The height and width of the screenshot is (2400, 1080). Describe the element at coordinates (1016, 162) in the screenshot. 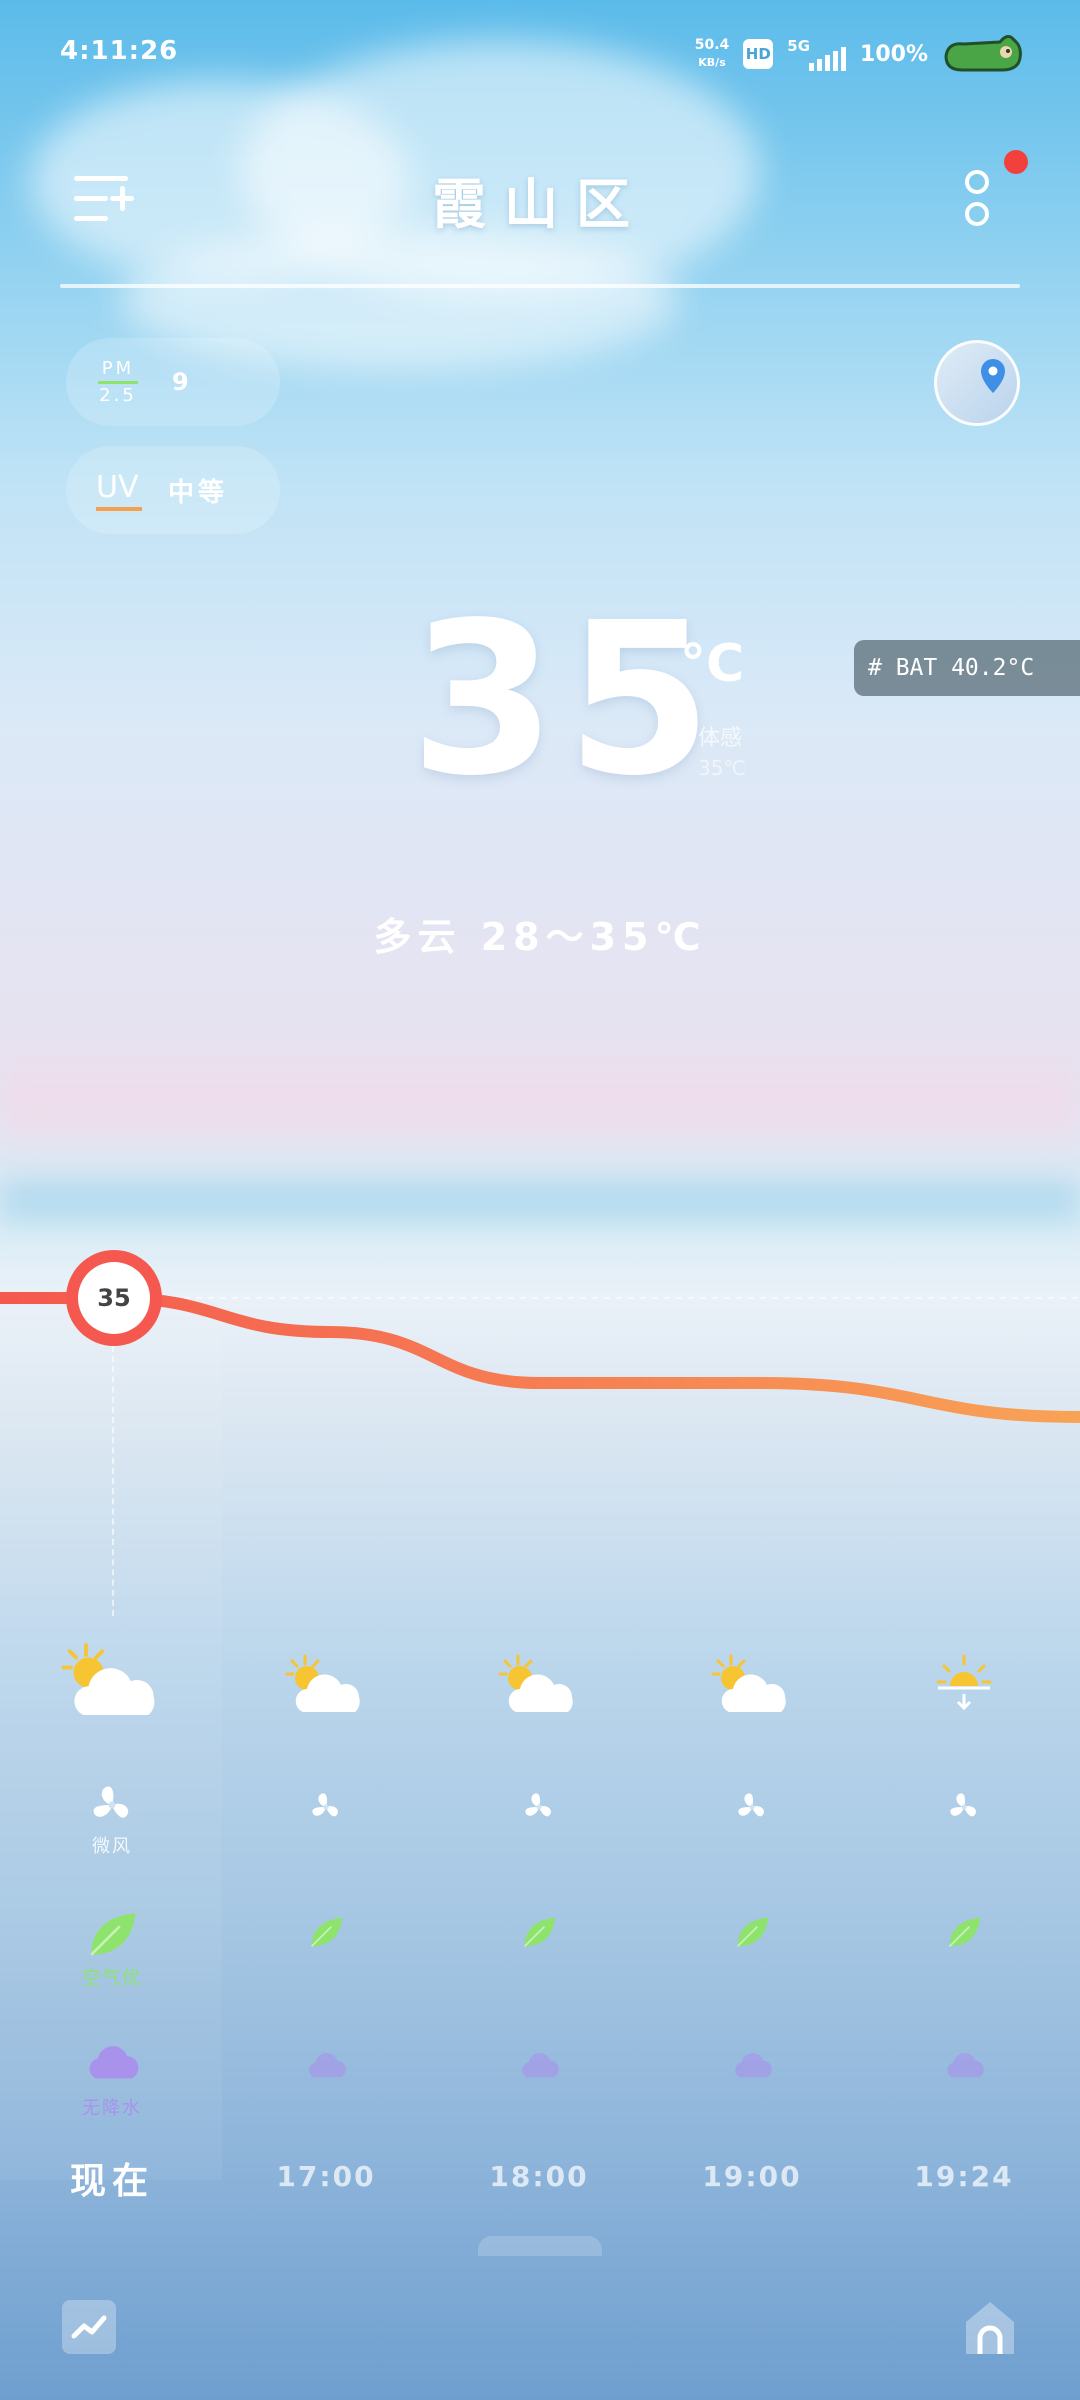

I see `notification-dot` at that location.